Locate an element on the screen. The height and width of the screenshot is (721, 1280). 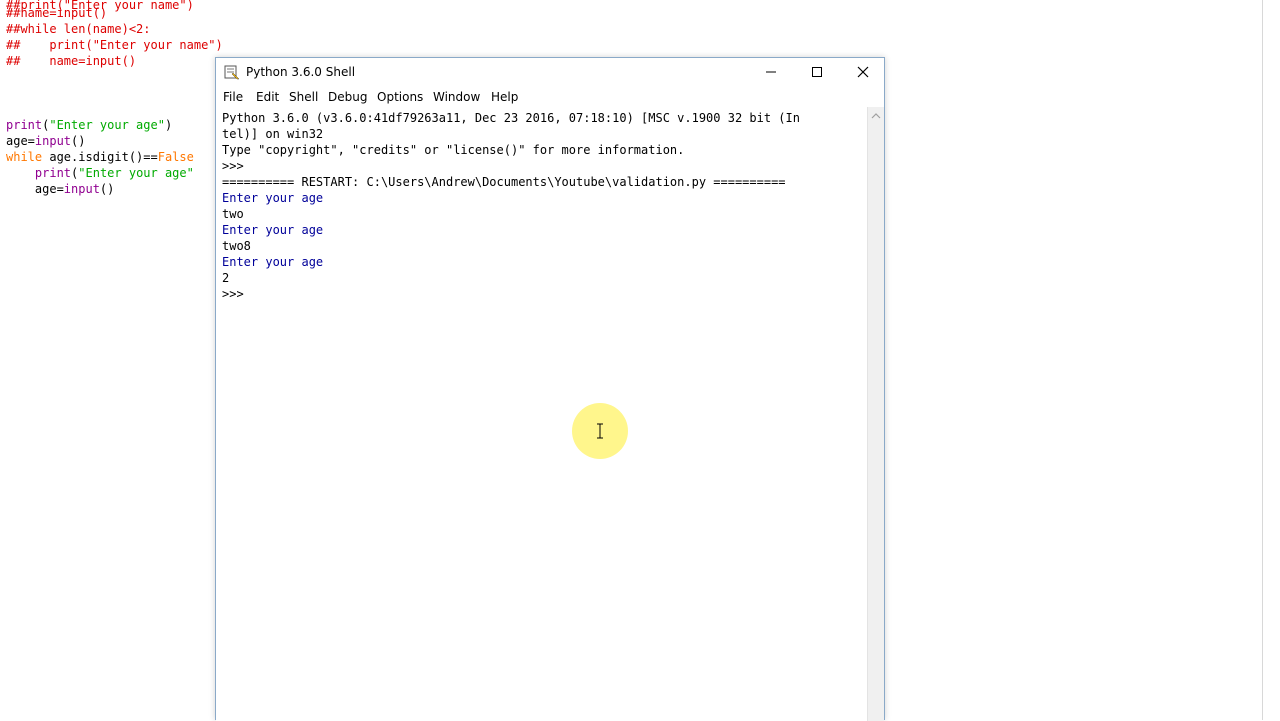
shell-output-line: tel)] on win32 is located at coordinates (273, 134).